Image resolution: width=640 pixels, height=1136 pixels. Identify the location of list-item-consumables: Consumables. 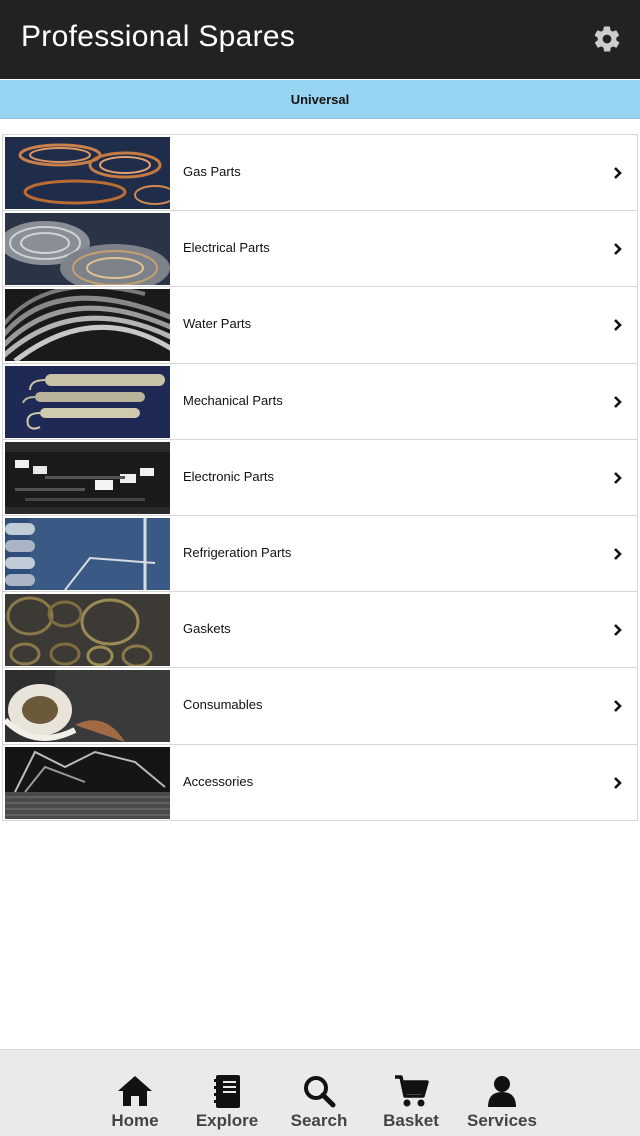
(320, 706).